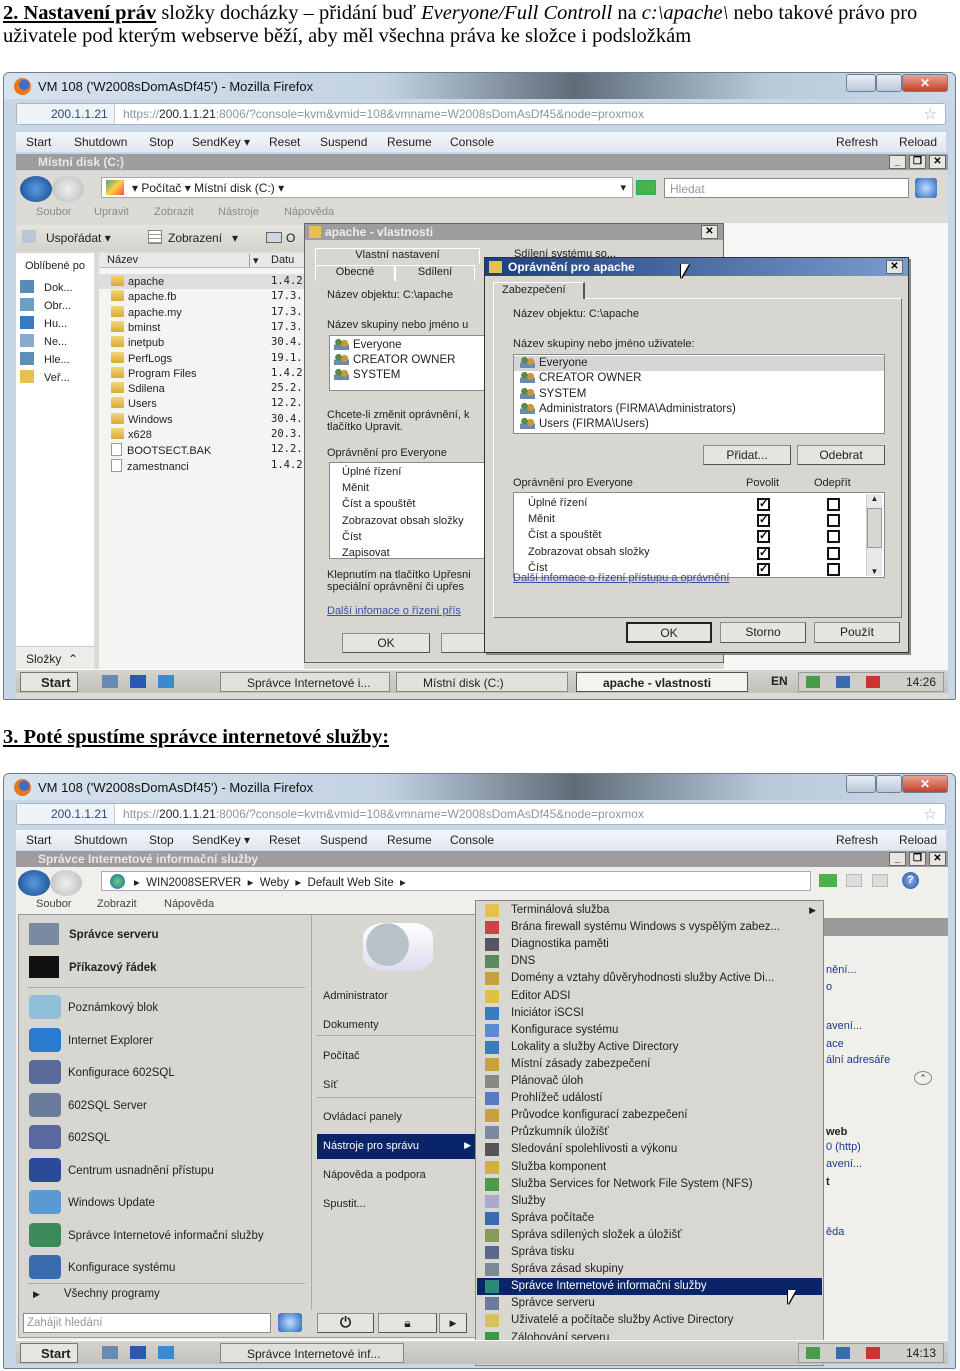  What do you see at coordinates (34, 883) in the screenshot?
I see `back-button` at bounding box center [34, 883].